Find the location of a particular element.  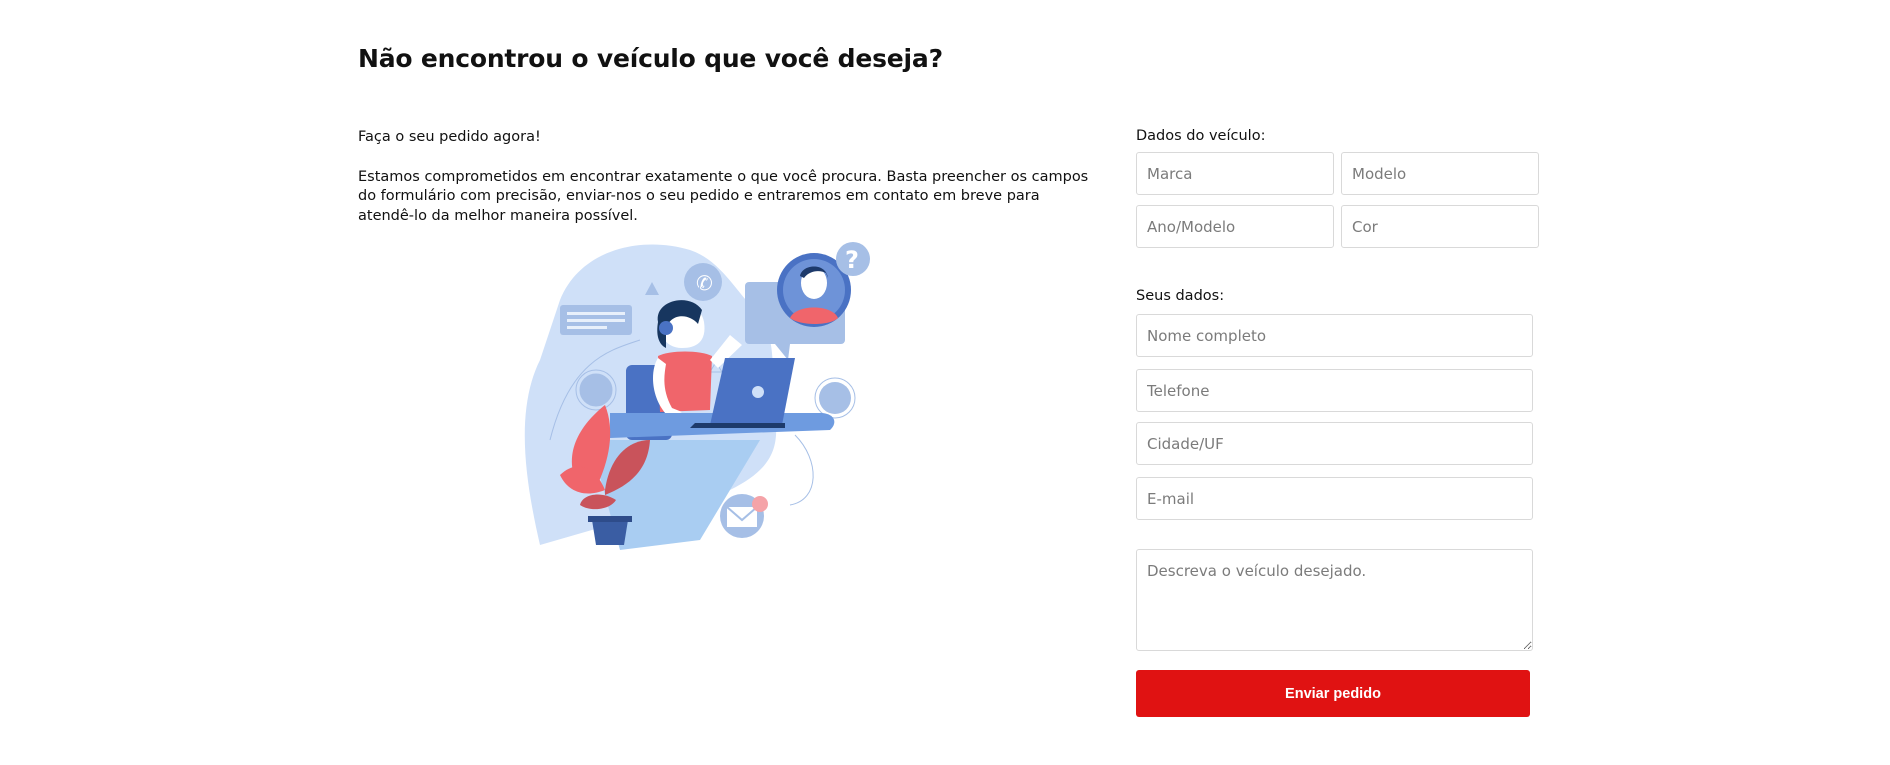

email-input is located at coordinates (1334, 498).